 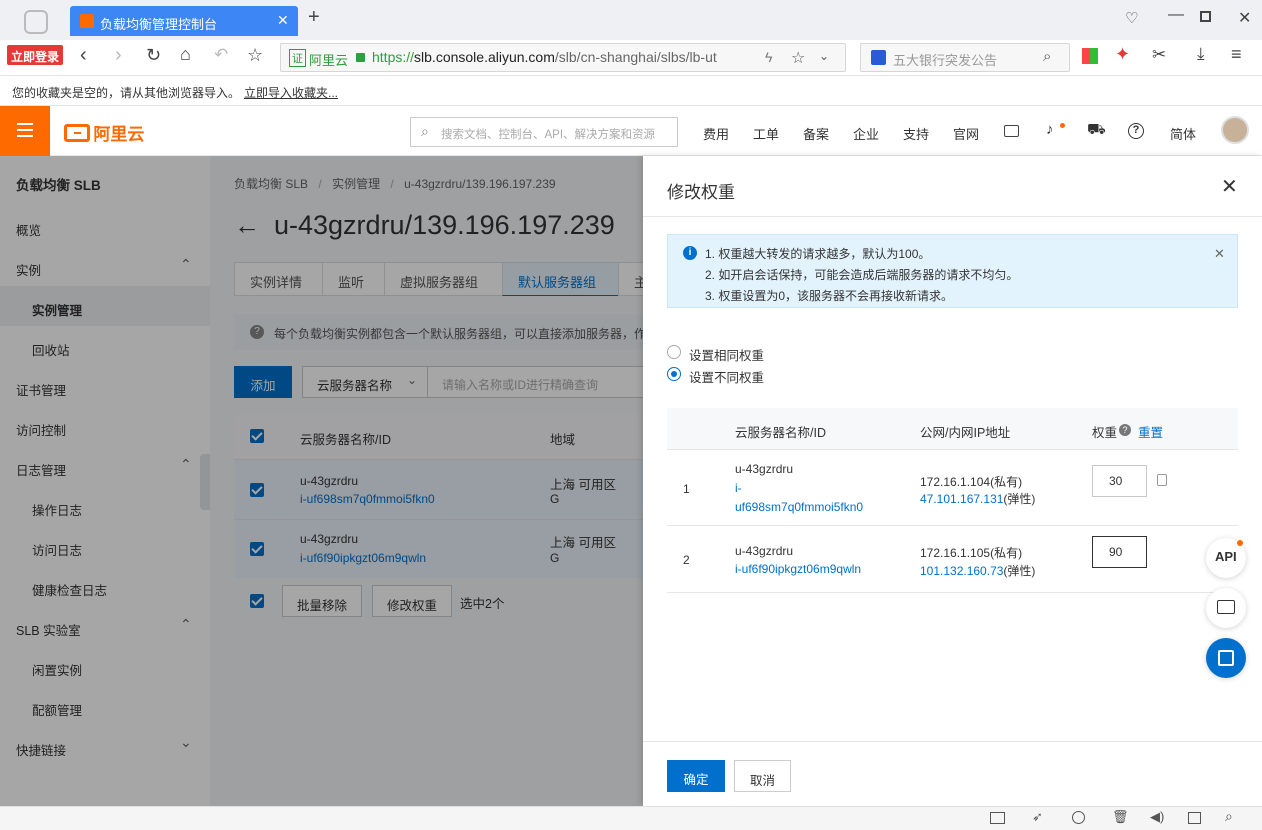 I want to click on aliyun-logo: 阿里云, so click(x=104, y=132).